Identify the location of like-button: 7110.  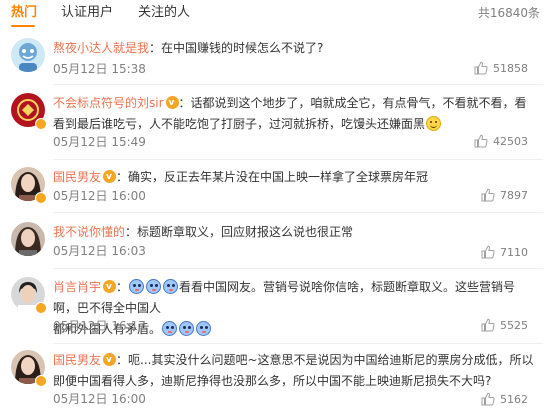
(504, 253).